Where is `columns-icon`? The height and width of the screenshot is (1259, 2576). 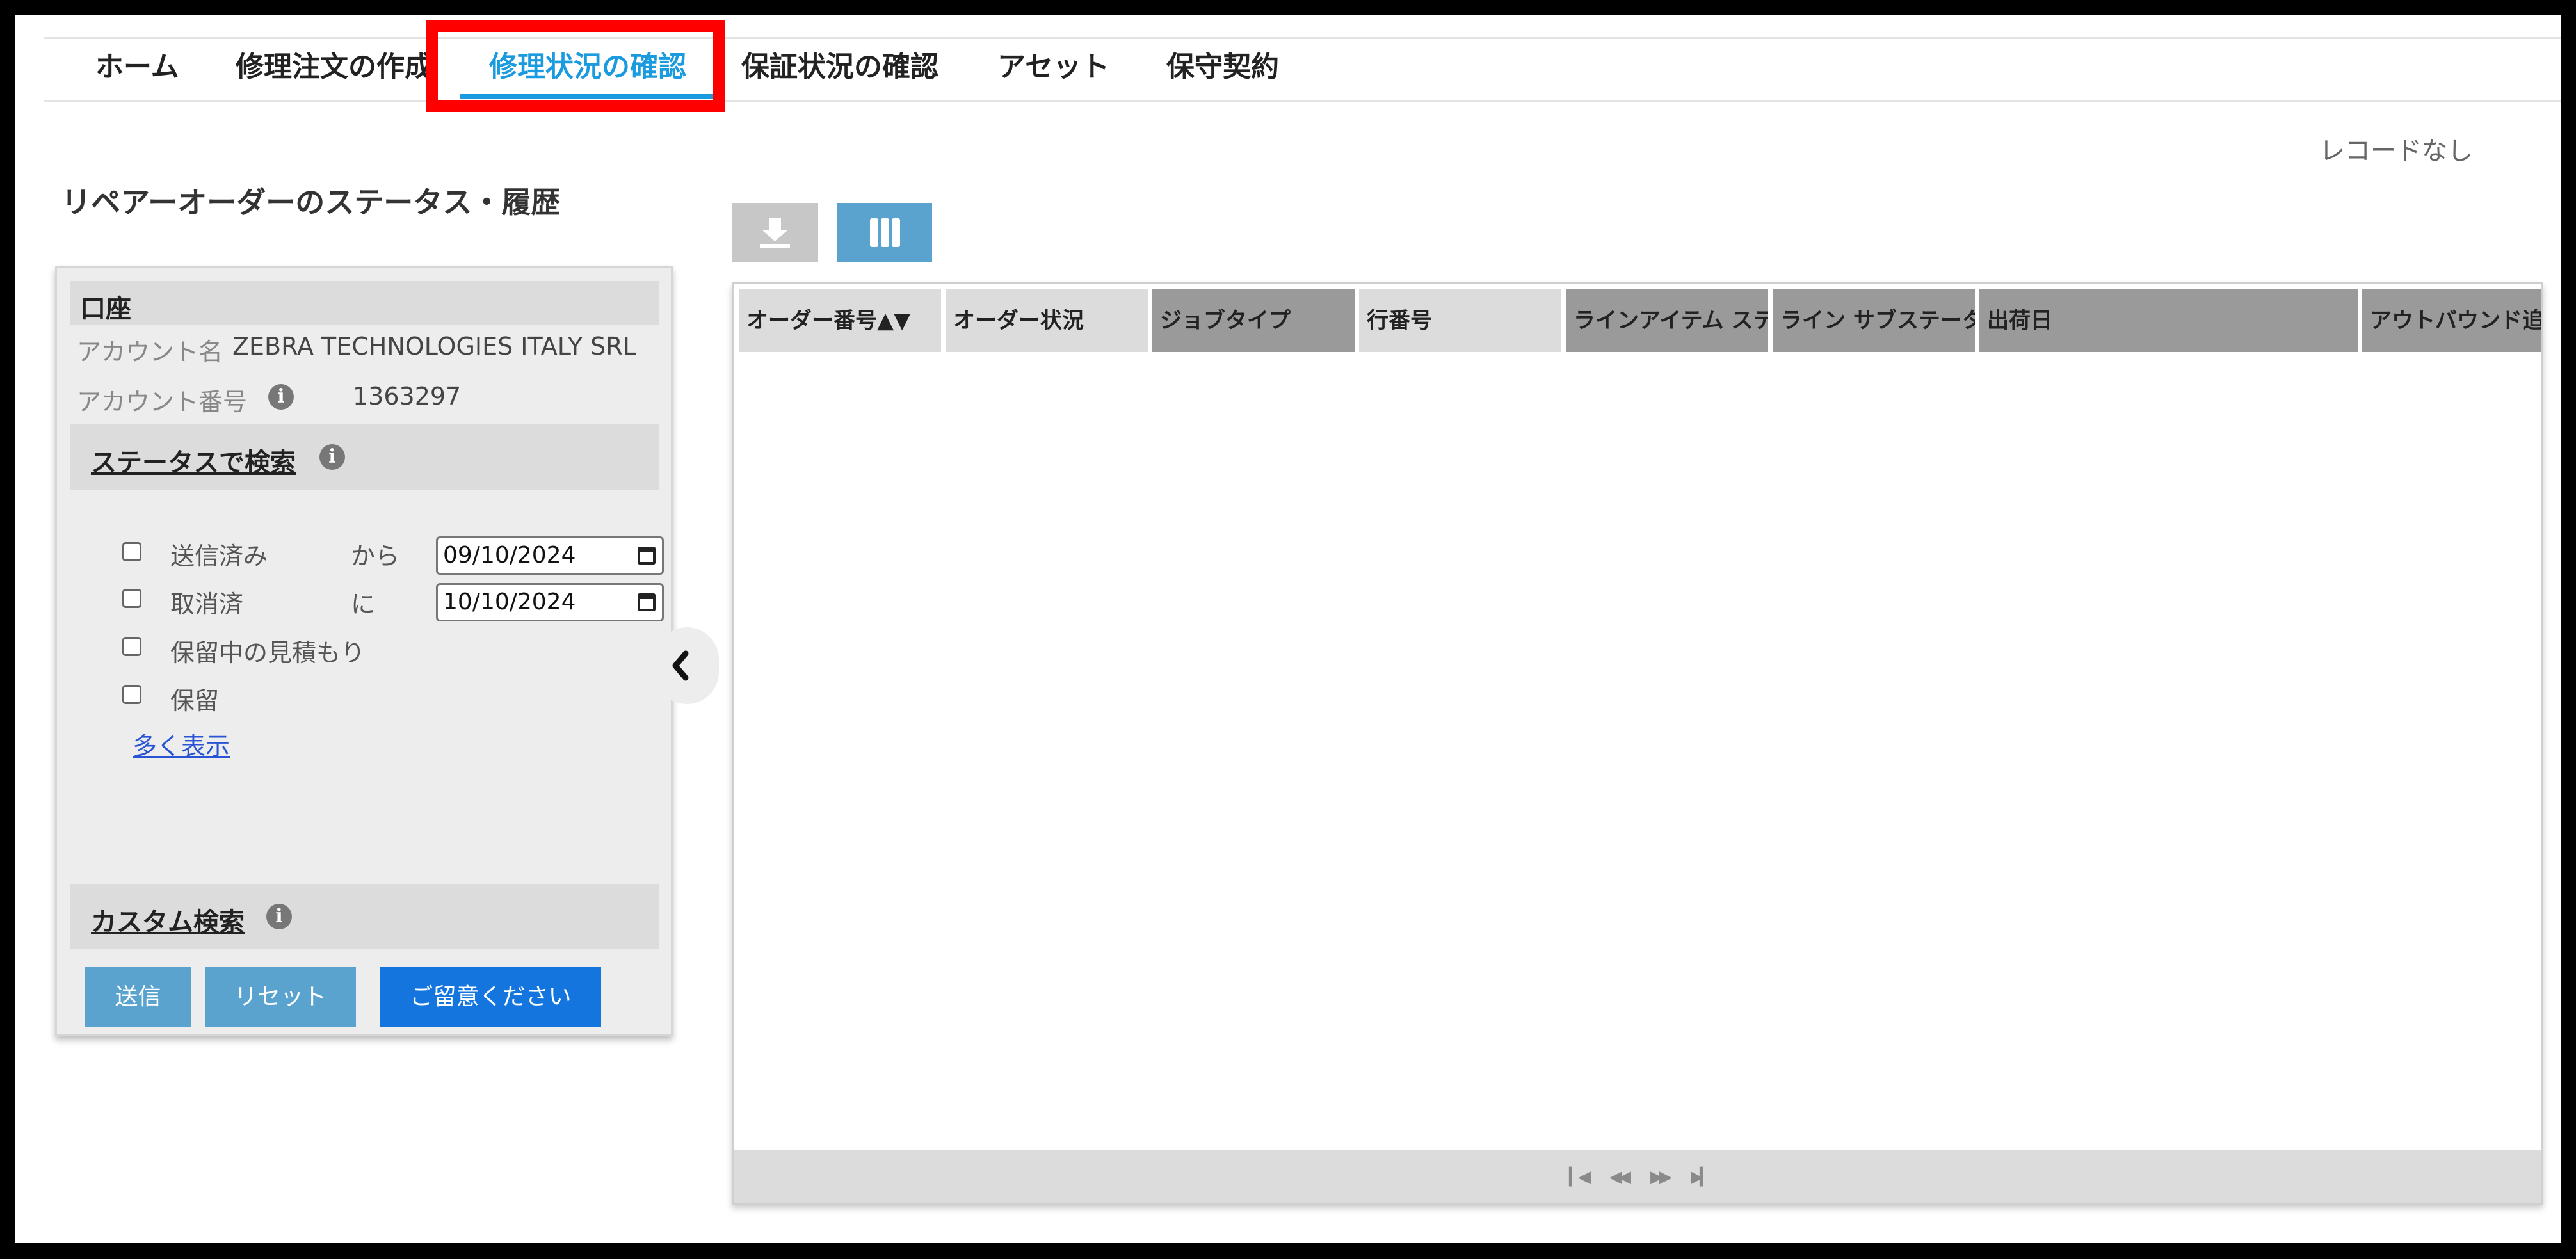
columns-icon is located at coordinates (885, 232).